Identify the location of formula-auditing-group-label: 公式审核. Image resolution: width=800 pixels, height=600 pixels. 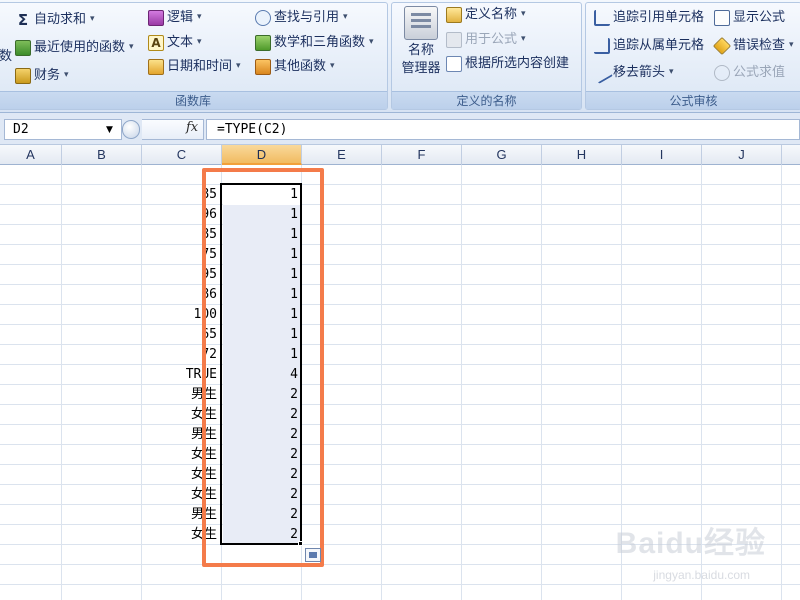
(693, 100).